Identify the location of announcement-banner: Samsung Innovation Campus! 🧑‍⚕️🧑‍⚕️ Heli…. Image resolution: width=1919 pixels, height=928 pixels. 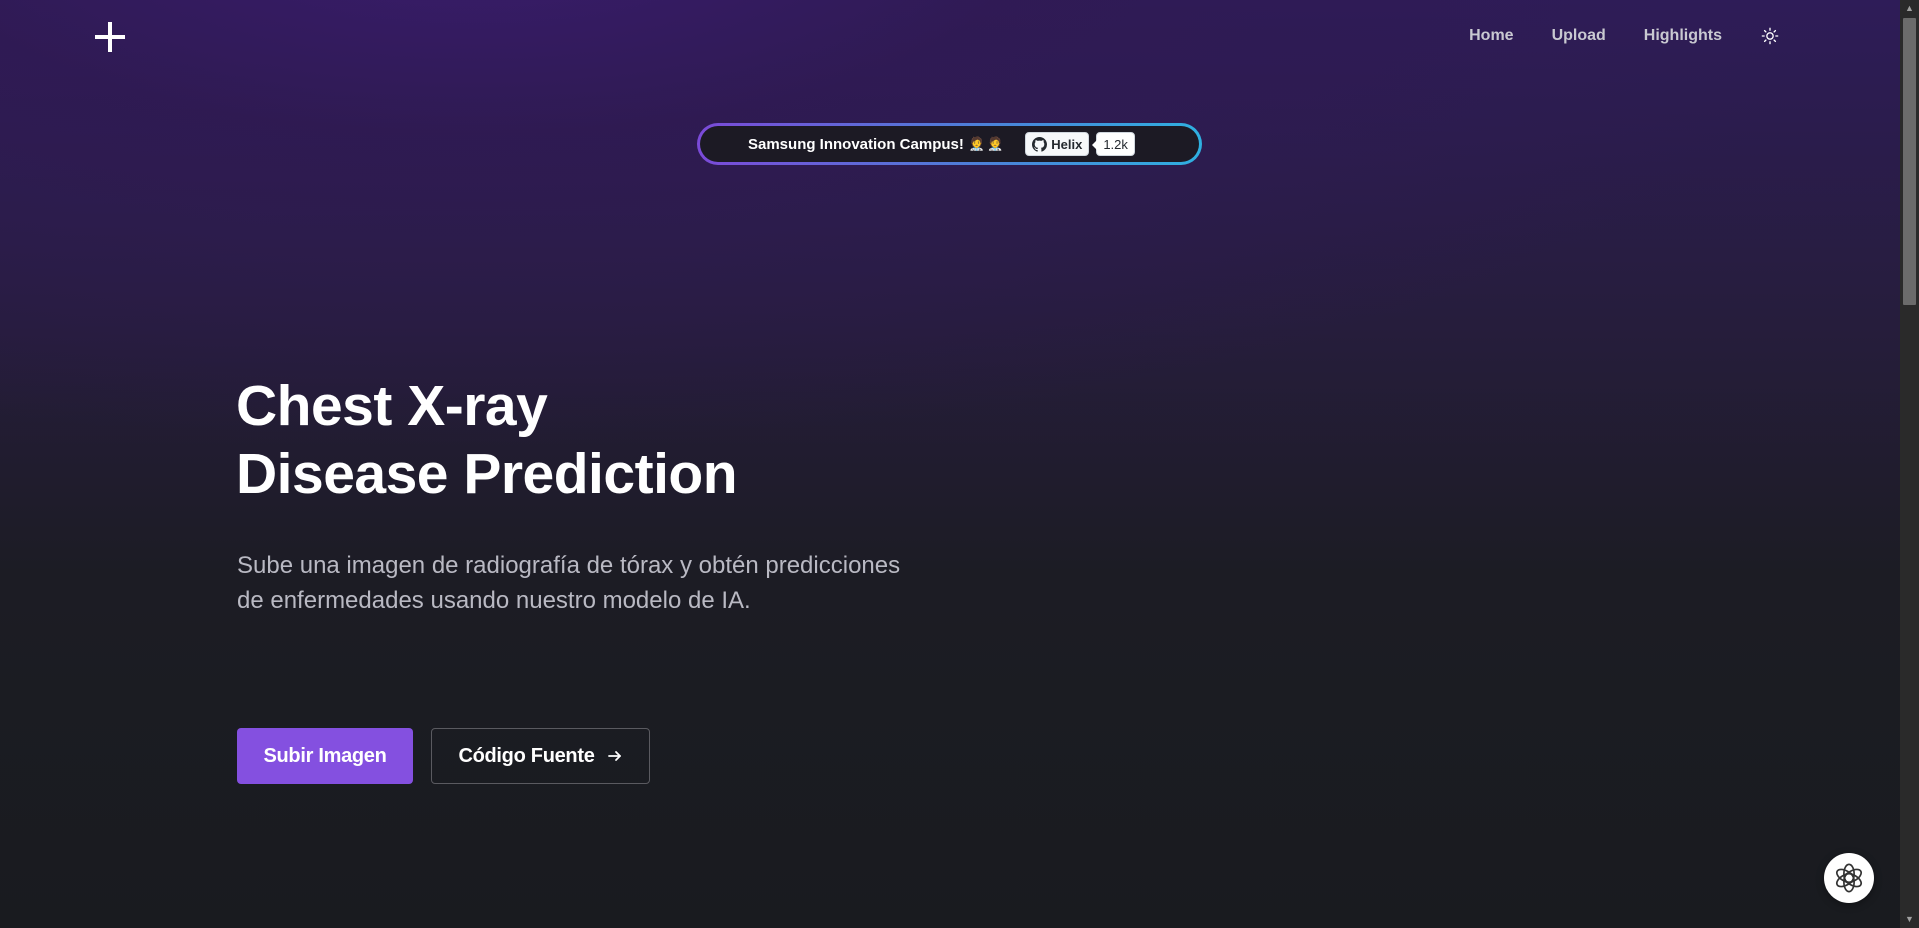
(949, 144).